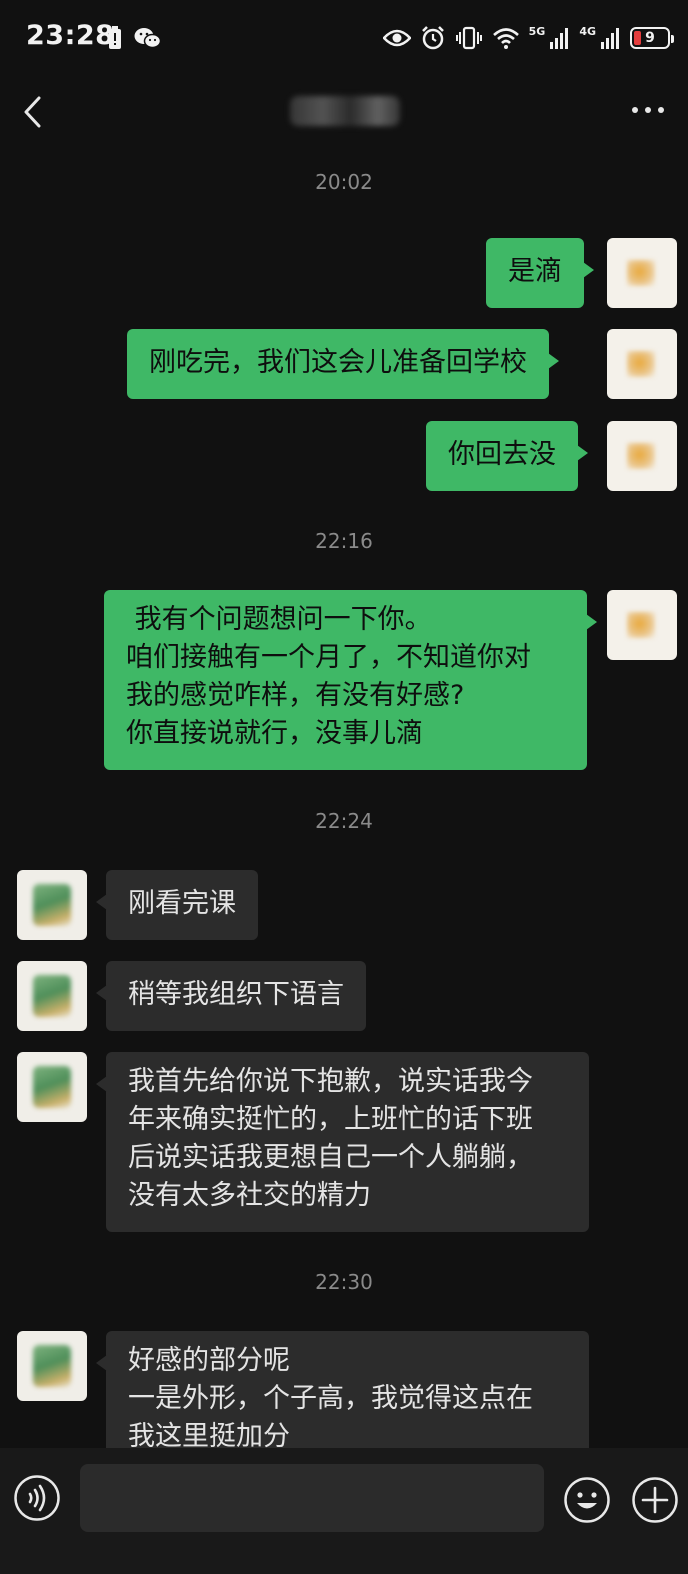  What do you see at coordinates (279, 619) in the screenshot?
I see `message-text-line: 我有个问题想问一下你。` at bounding box center [279, 619].